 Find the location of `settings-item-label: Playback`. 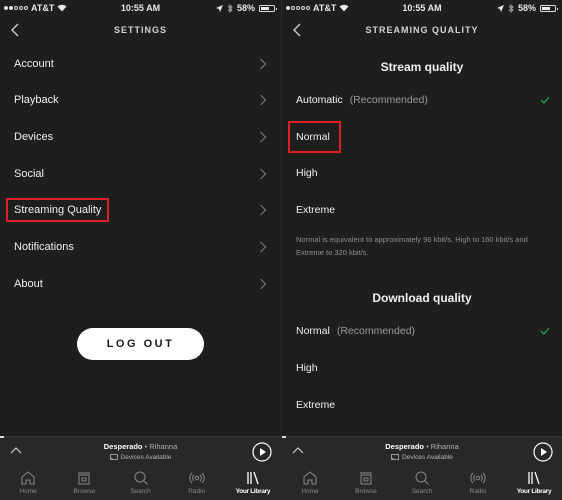

settings-item-label: Playback is located at coordinates (36, 100).